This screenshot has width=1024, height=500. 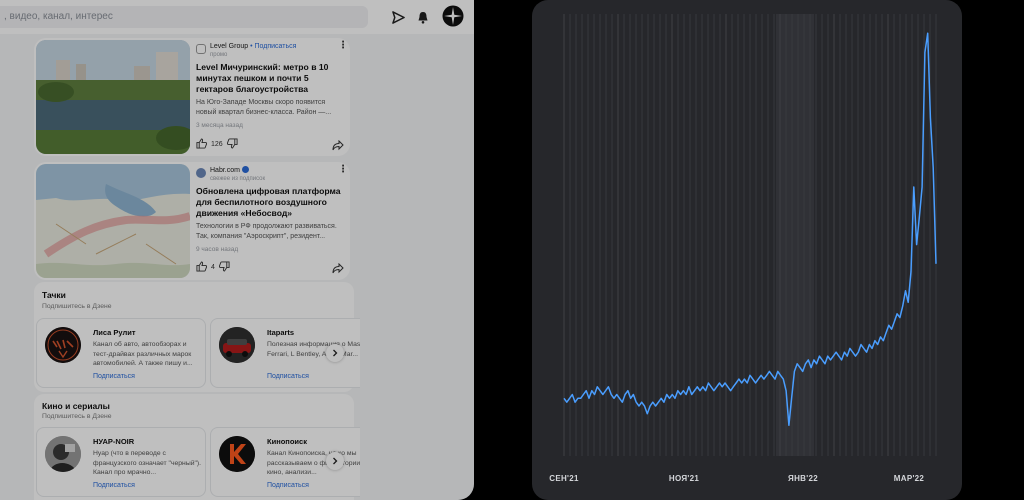 I want to click on channel-name: Itaparts, so click(x=280, y=332).